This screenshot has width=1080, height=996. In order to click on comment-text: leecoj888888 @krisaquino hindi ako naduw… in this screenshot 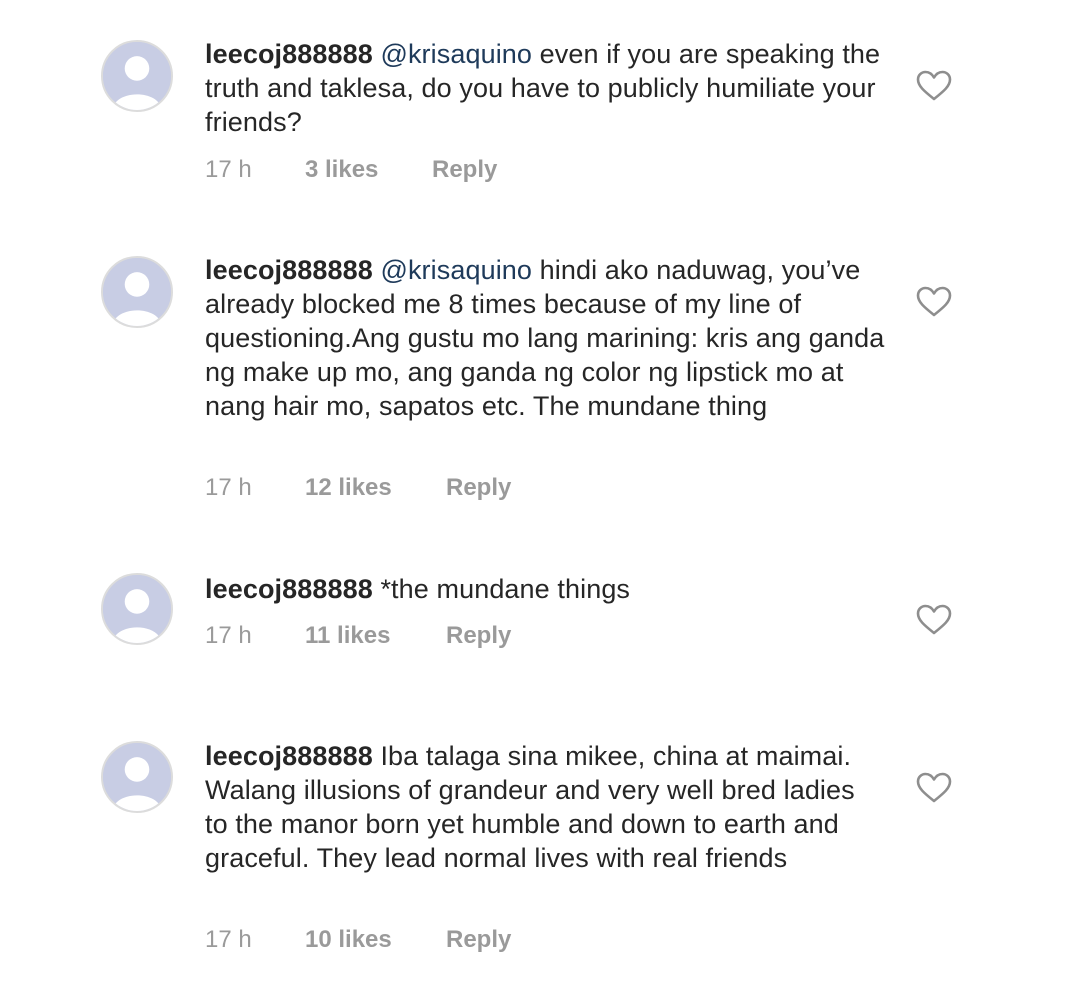, I will do `click(545, 338)`.